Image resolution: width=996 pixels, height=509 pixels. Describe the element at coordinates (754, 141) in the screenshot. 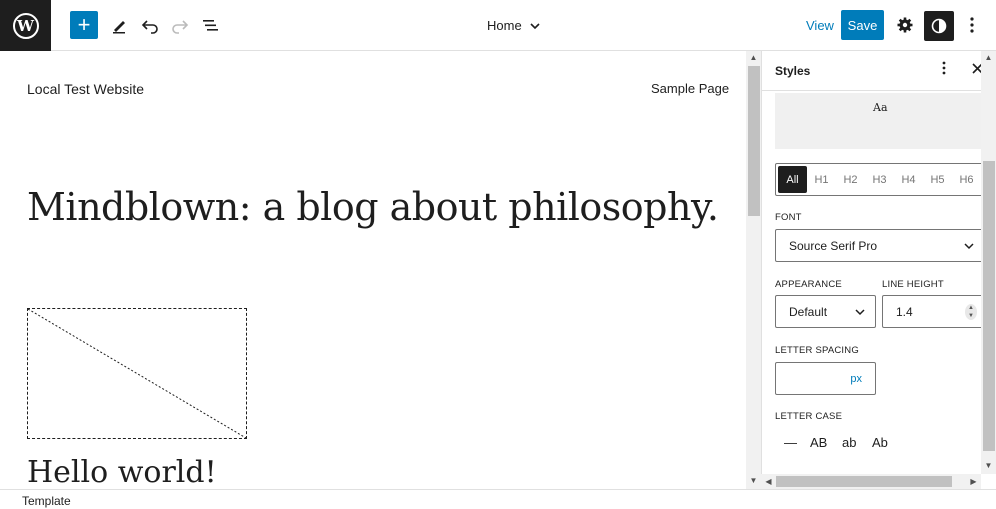

I see `canvas-scrollbar-thumb` at that location.